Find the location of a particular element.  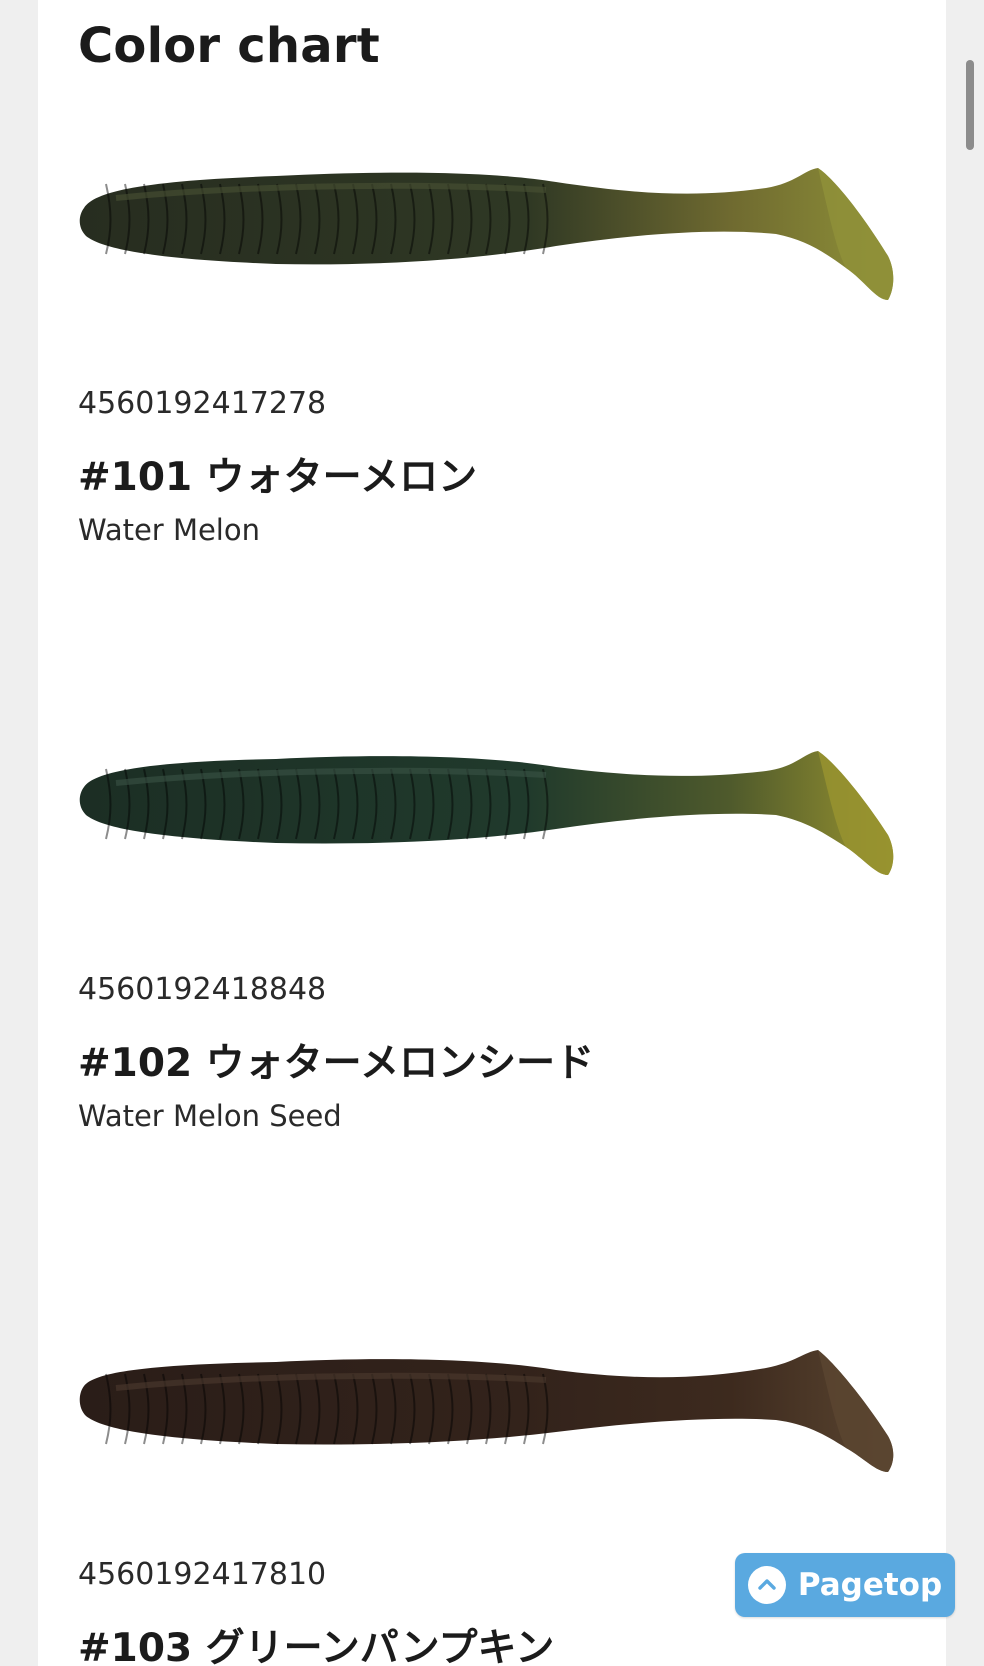

pagetop-button: Pagetop is located at coordinates (845, 1585).